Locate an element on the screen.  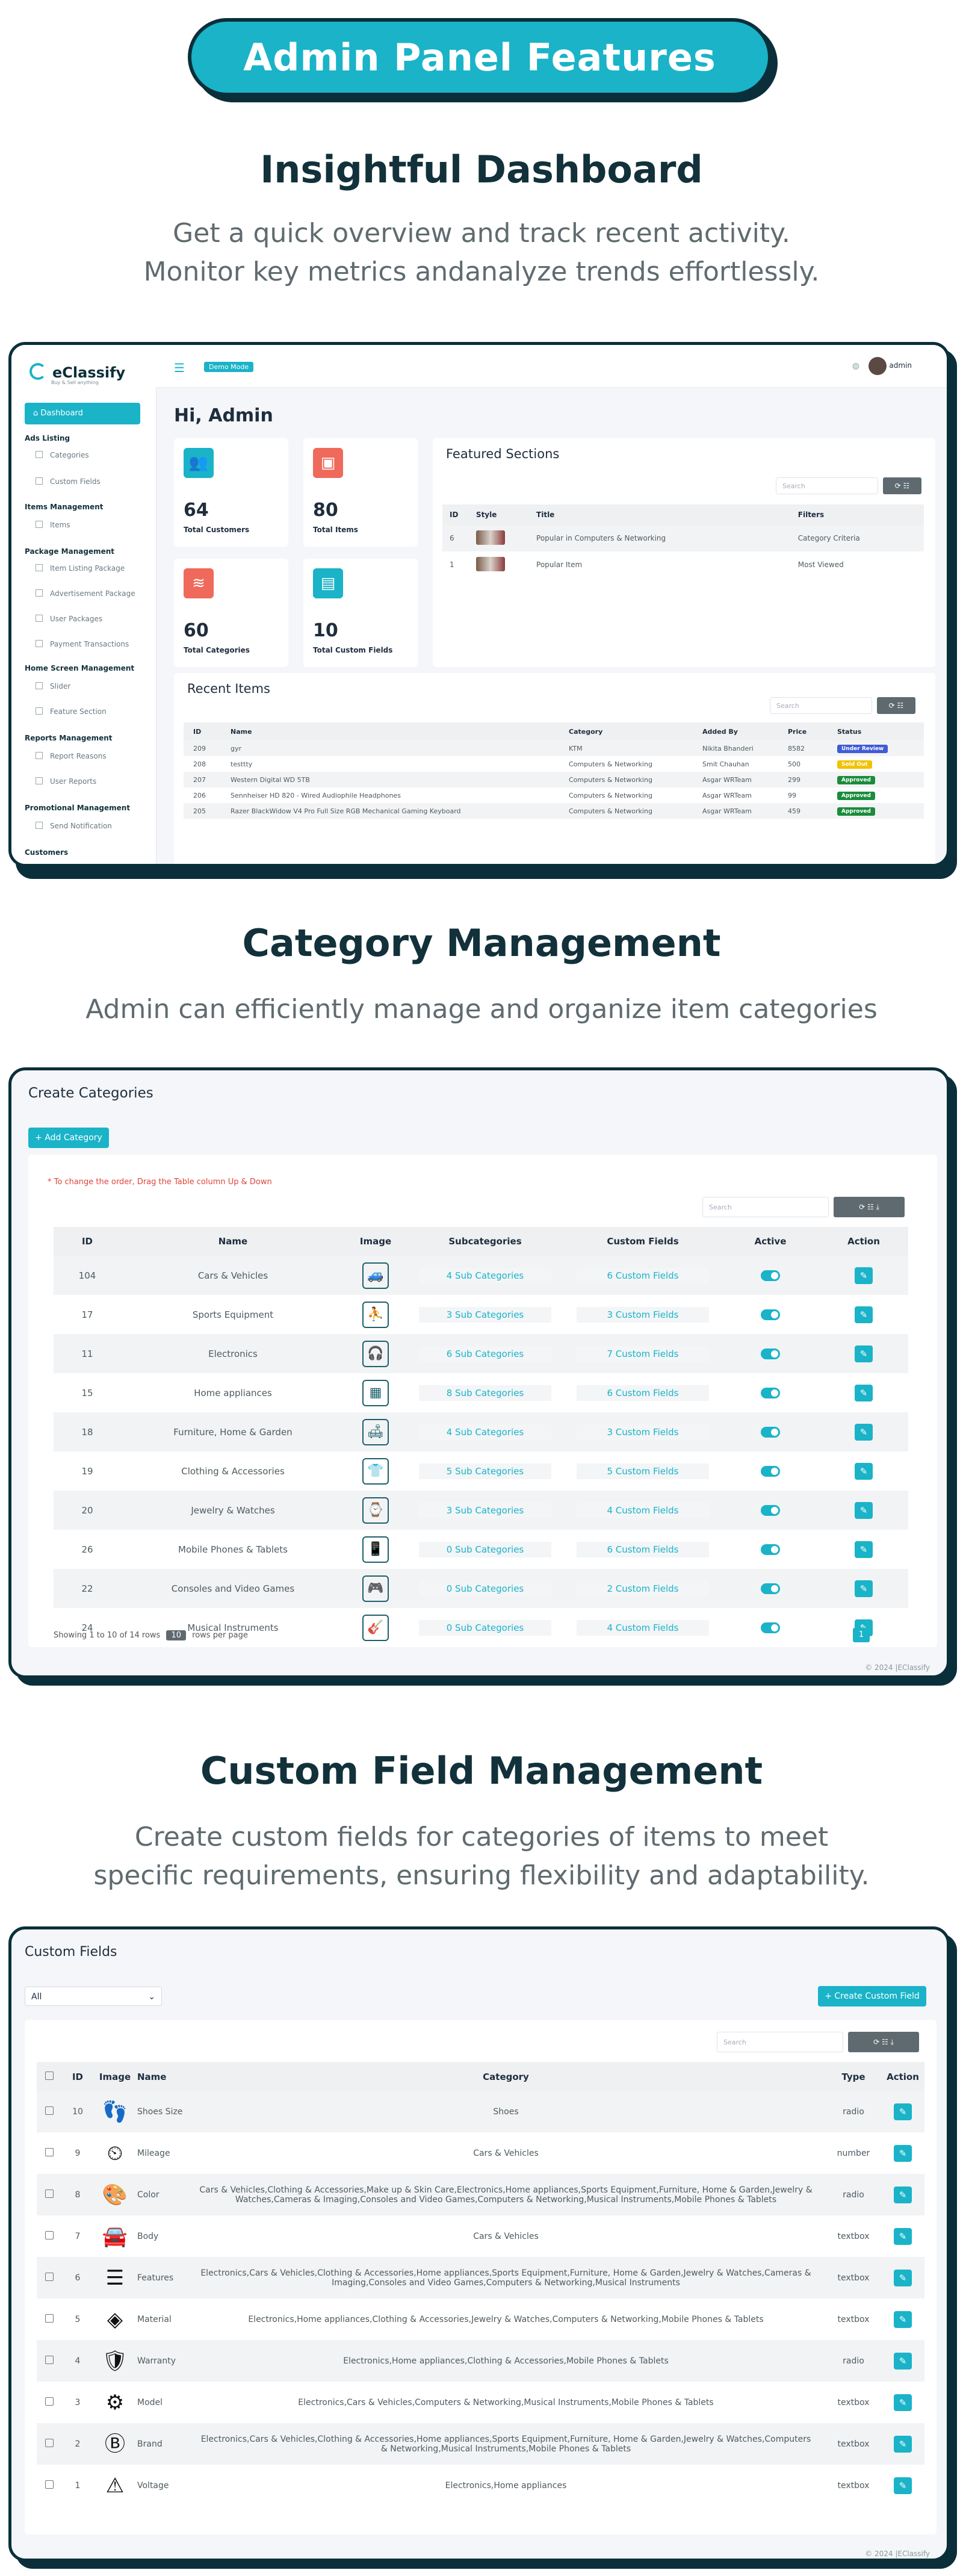
column-header: Active is located at coordinates (771, 1241).